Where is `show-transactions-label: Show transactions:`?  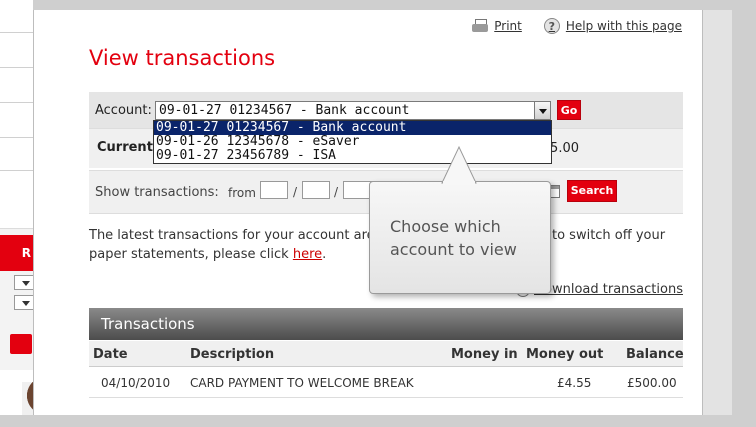 show-transactions-label: Show transactions: is located at coordinates (157, 192).